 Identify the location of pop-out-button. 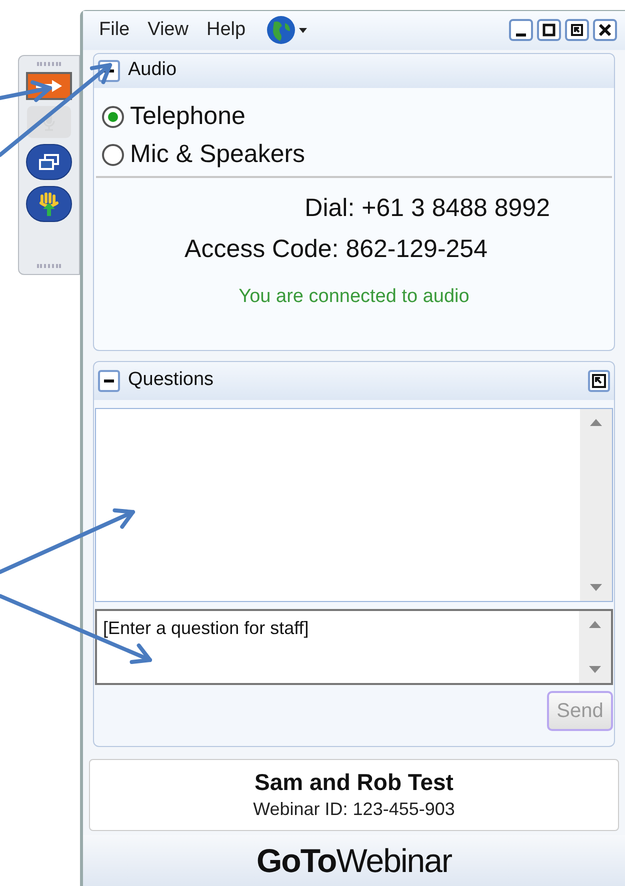
(599, 381).